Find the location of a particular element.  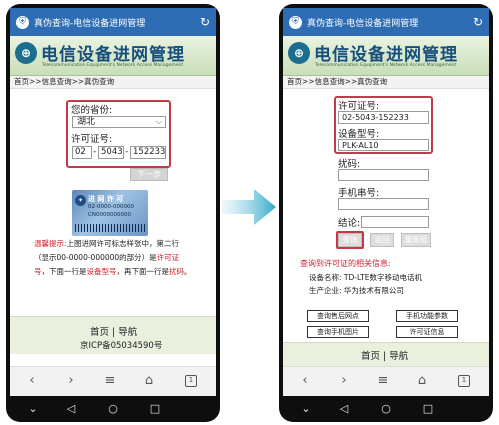

phone-pictures-button: 查询手机图片 is located at coordinates (338, 332).